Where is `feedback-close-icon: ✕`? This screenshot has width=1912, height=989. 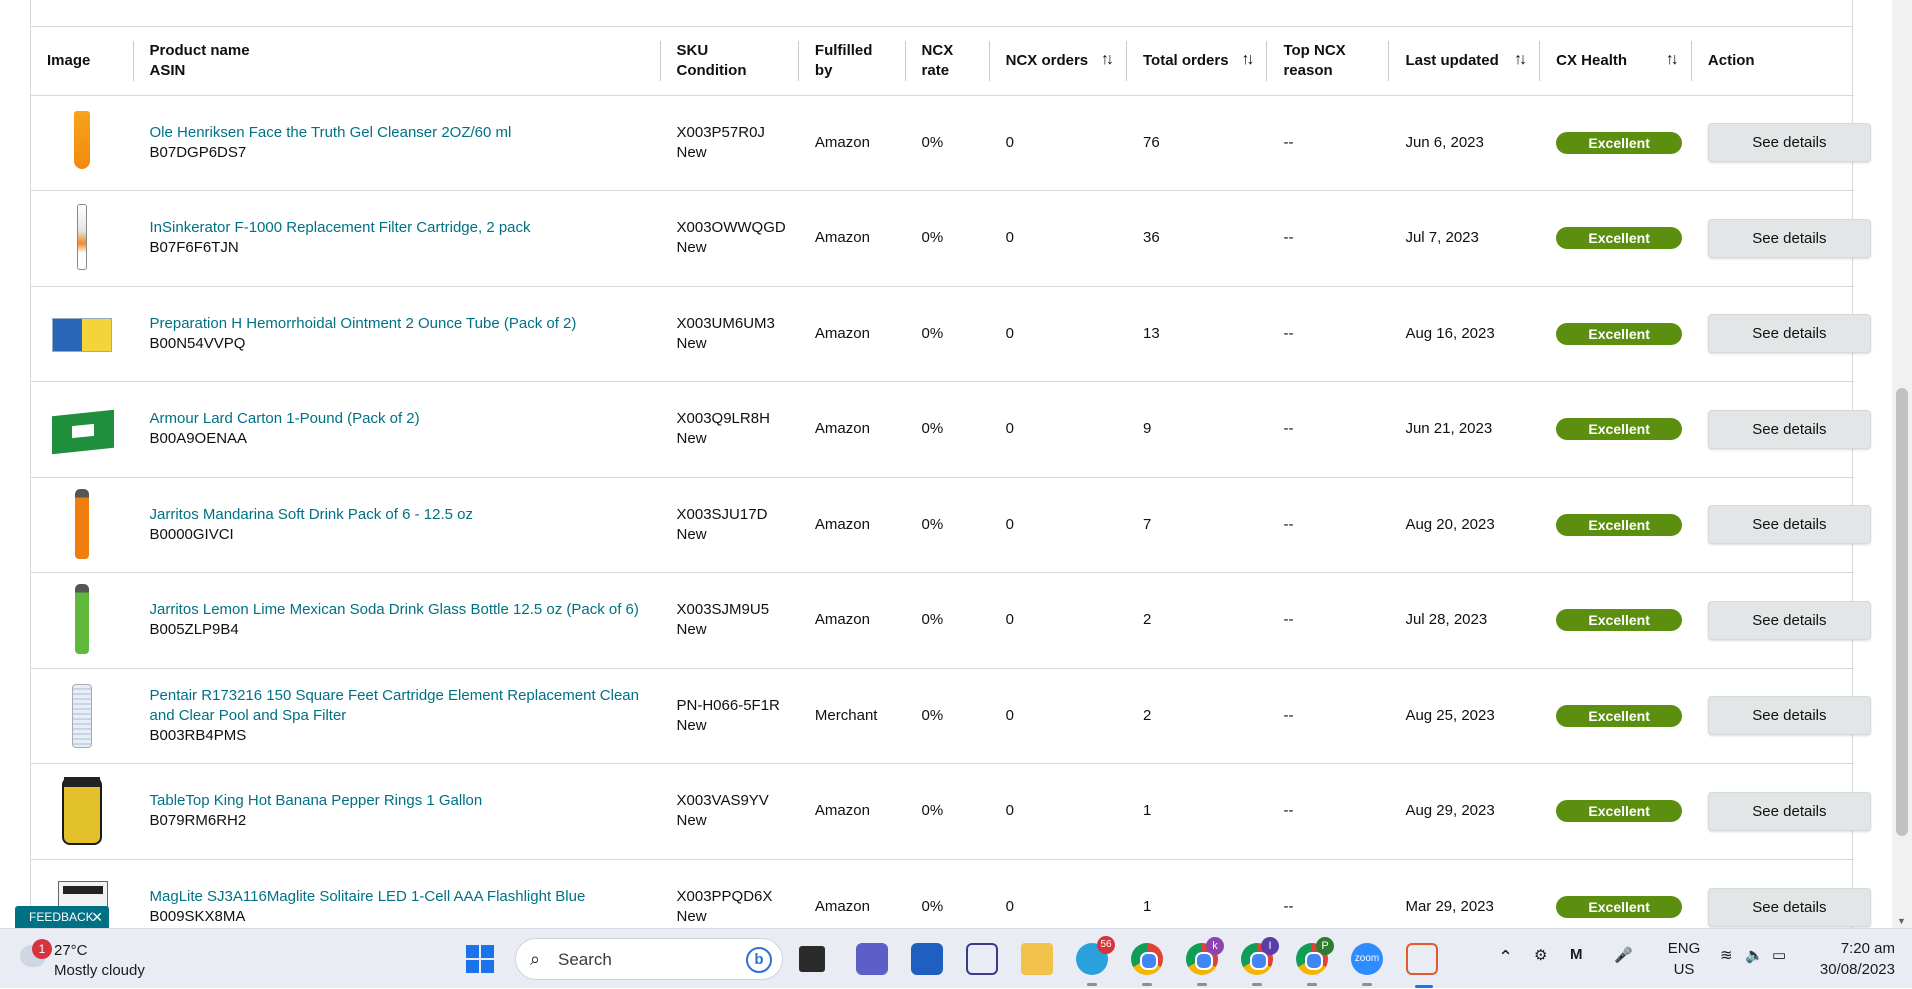
feedback-close-icon: ✕ is located at coordinates (97, 917).